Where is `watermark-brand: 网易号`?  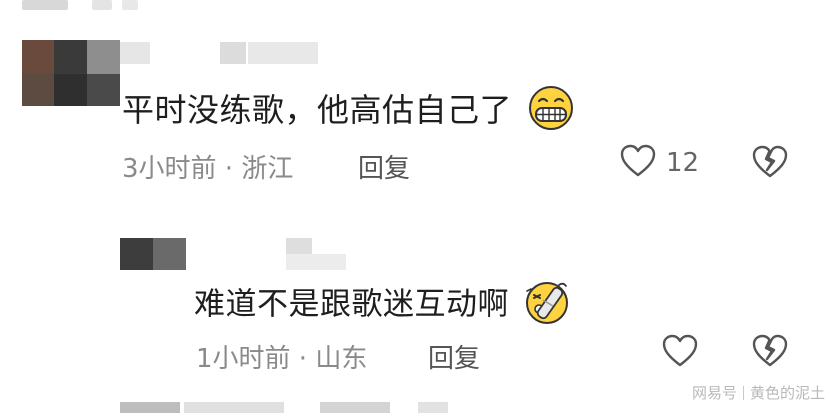
watermark-brand: 网易号 is located at coordinates (714, 393).